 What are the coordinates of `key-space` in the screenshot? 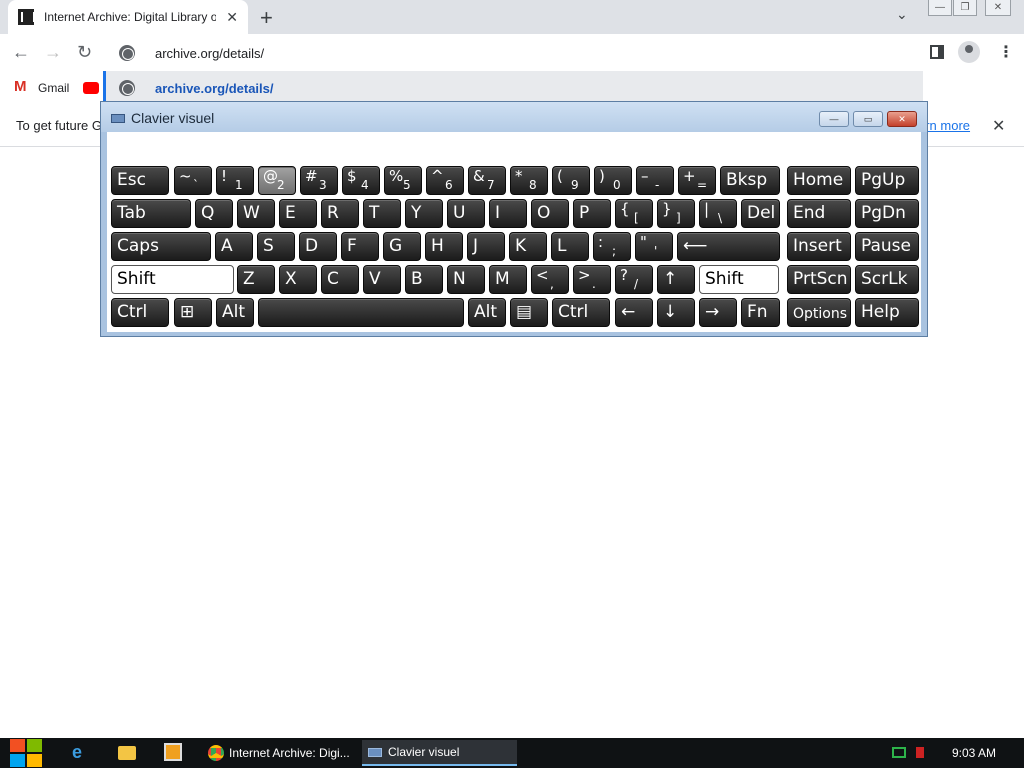 It's located at (361, 312).